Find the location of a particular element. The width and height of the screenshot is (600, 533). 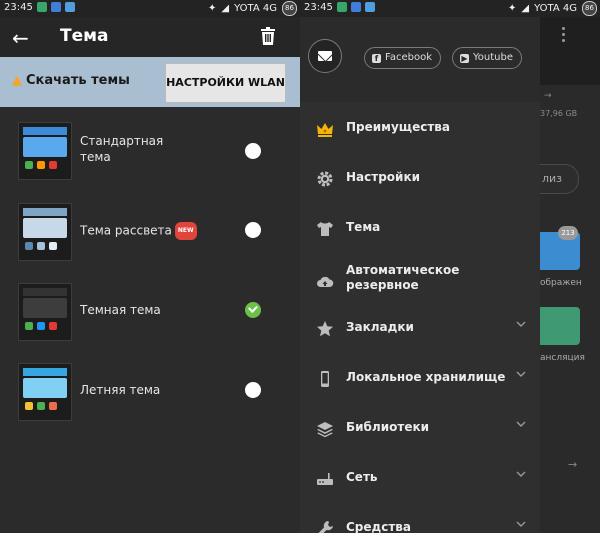

star-icon is located at coordinates (325, 329).